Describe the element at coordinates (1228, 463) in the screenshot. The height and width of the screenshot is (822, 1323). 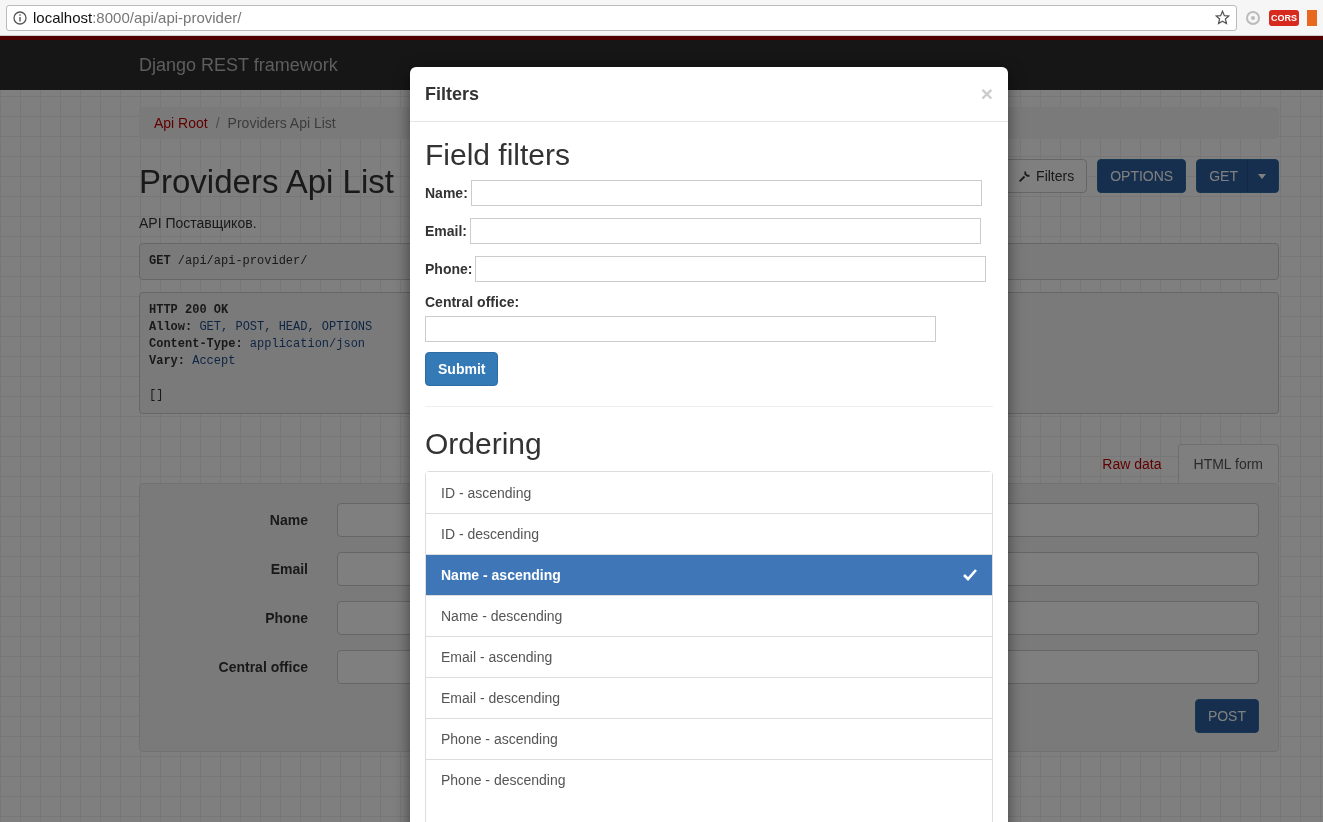
I see `form-tab: HTML form` at that location.